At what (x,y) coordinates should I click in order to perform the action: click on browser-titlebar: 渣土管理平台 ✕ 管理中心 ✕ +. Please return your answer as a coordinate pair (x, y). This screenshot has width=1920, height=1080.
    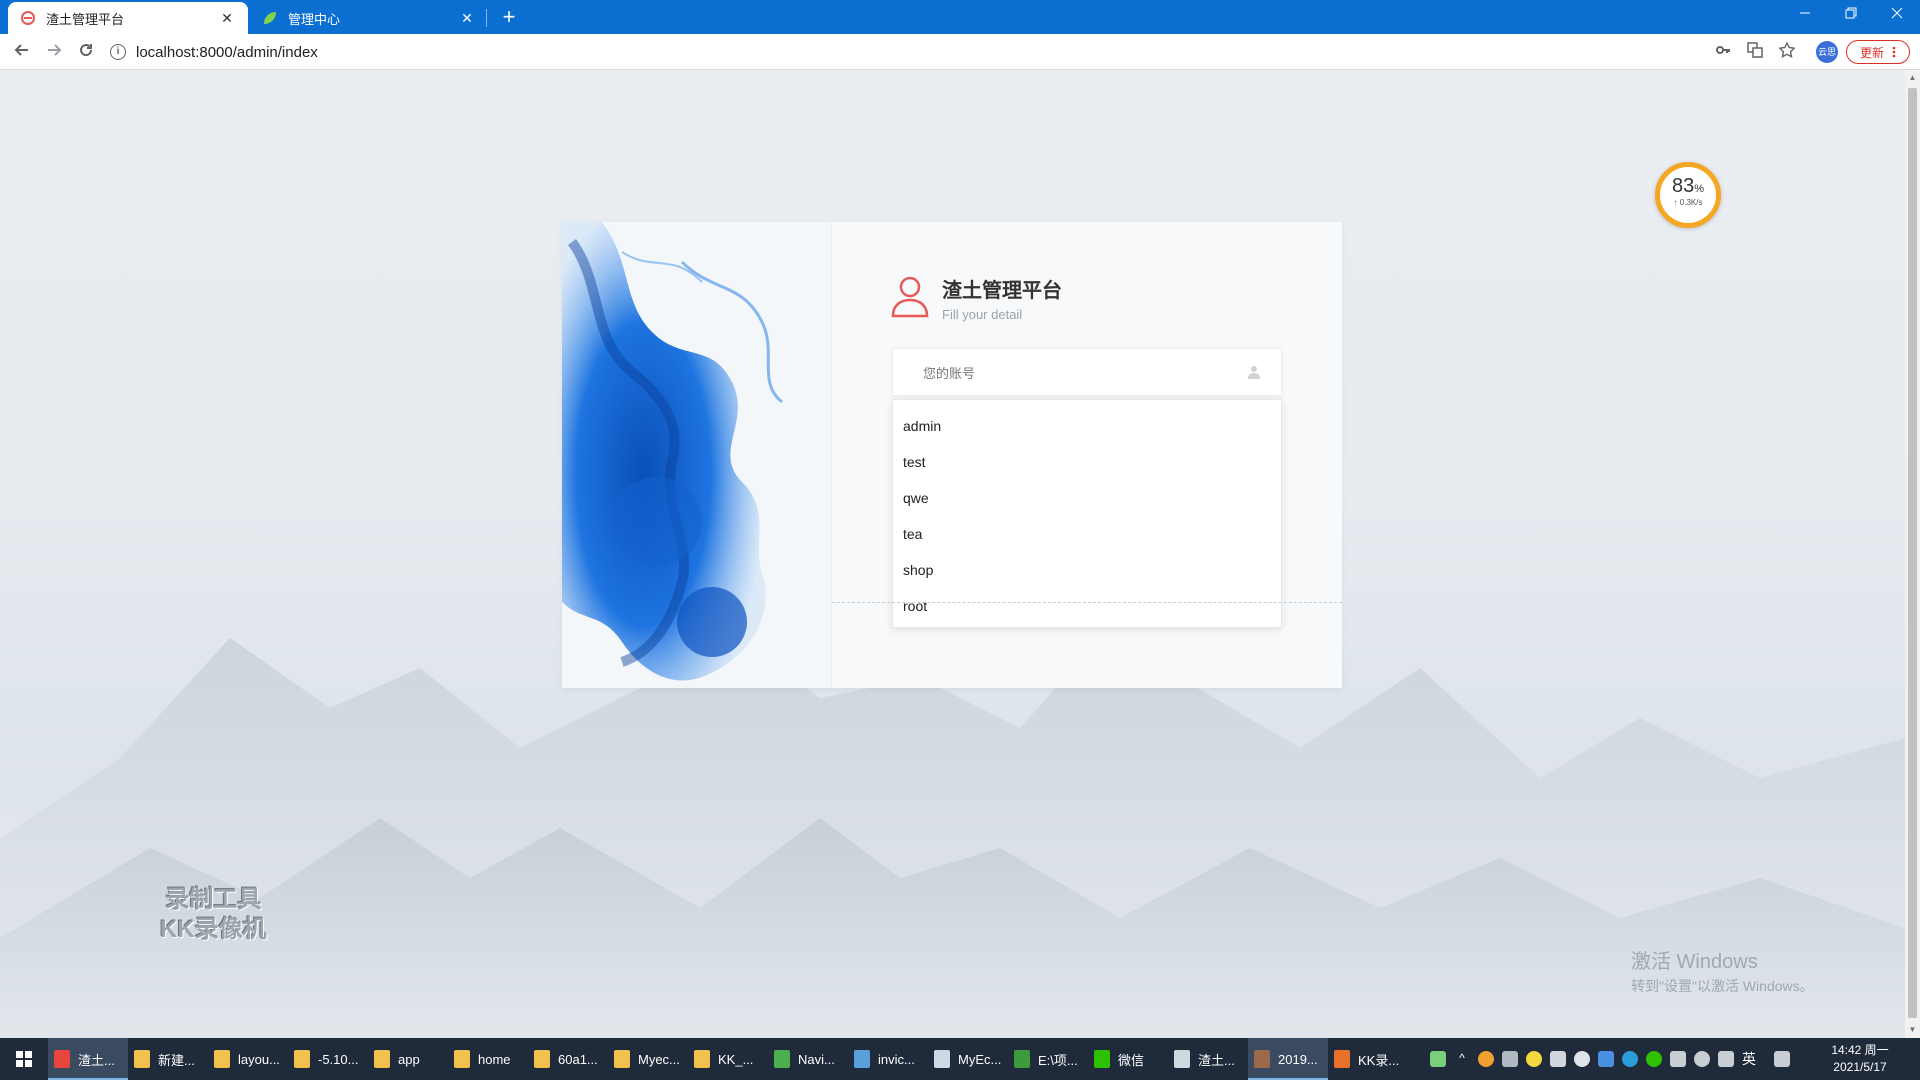
    Looking at the image, I should click on (960, 17).